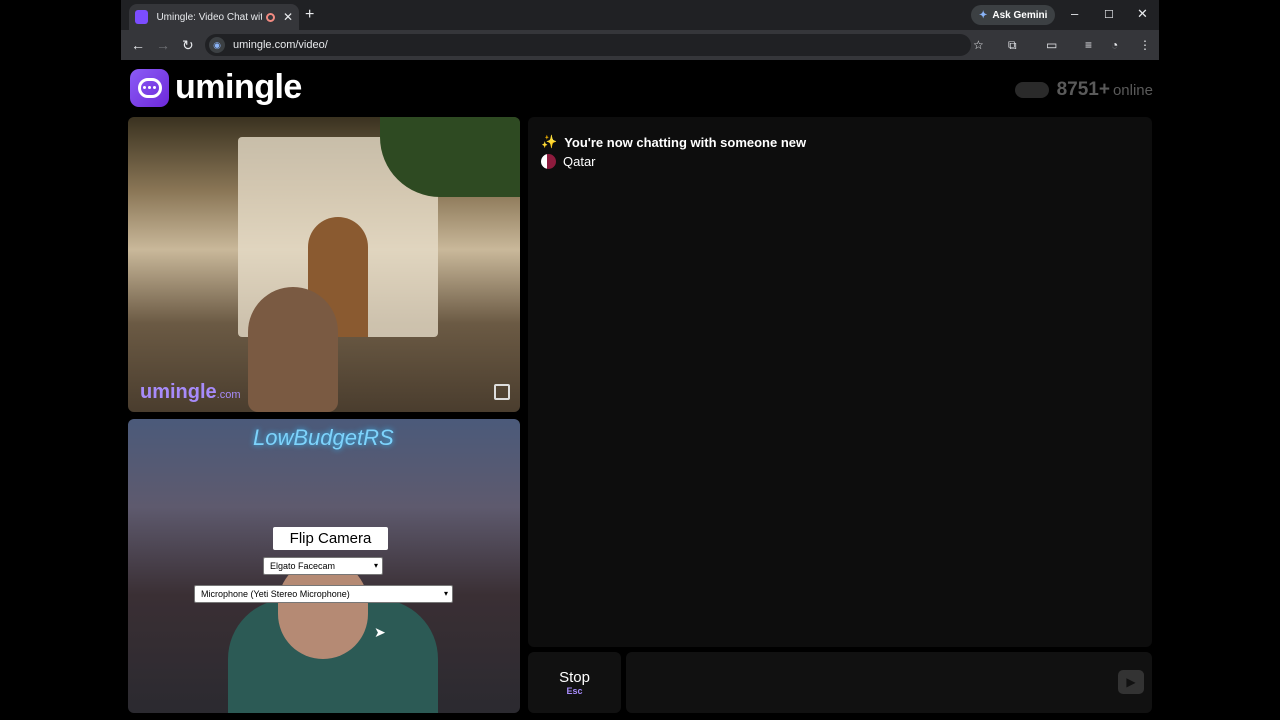 The height and width of the screenshot is (720, 1280). I want to click on extensions-icon: ⧉, so click(1012, 45).